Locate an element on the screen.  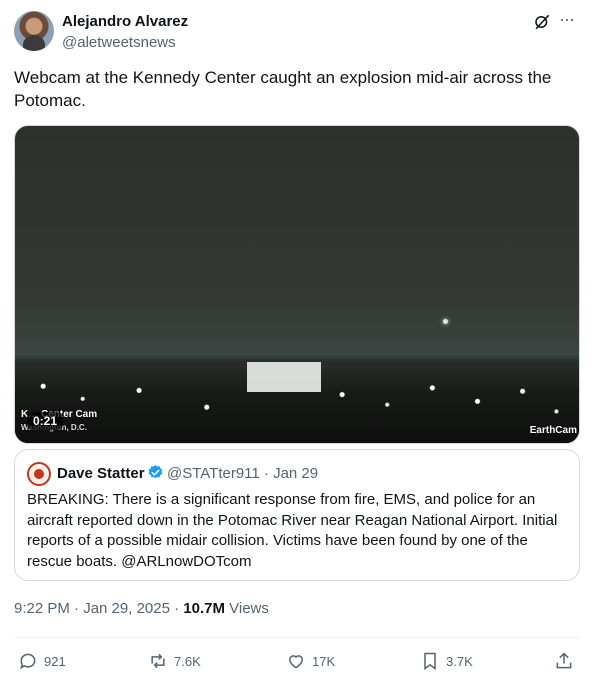
share-icon is located at coordinates (564, 660).